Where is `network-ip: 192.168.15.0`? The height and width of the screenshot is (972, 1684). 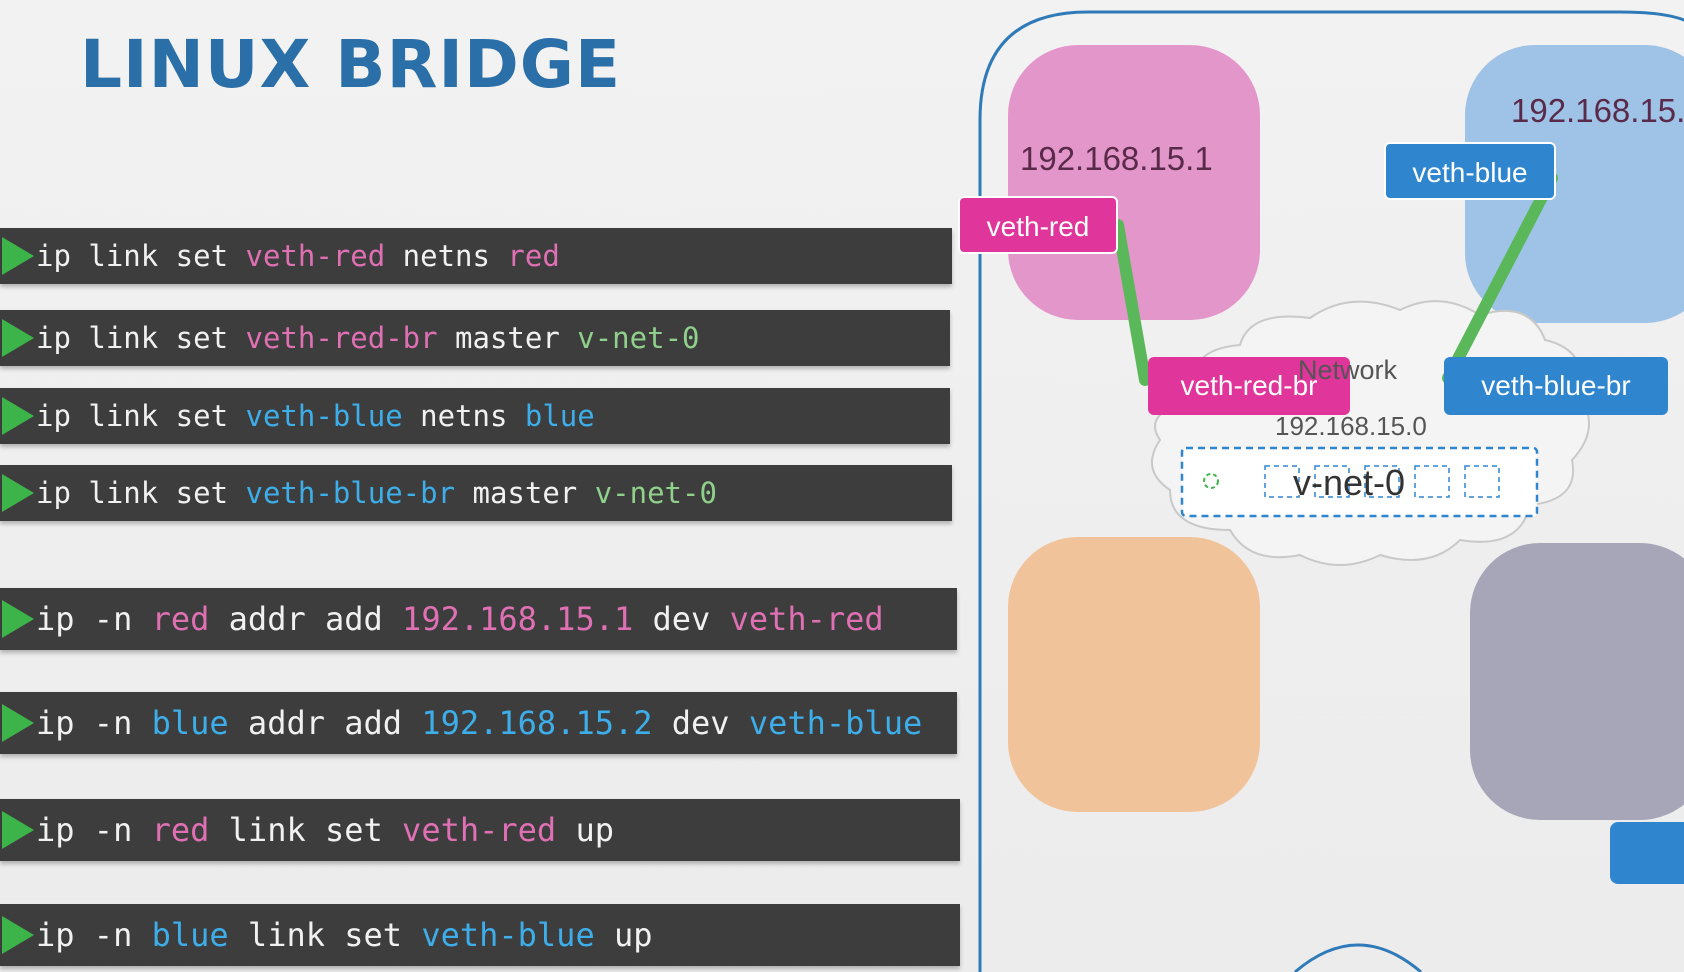
network-ip: 192.168.15.0 is located at coordinates (1351, 426).